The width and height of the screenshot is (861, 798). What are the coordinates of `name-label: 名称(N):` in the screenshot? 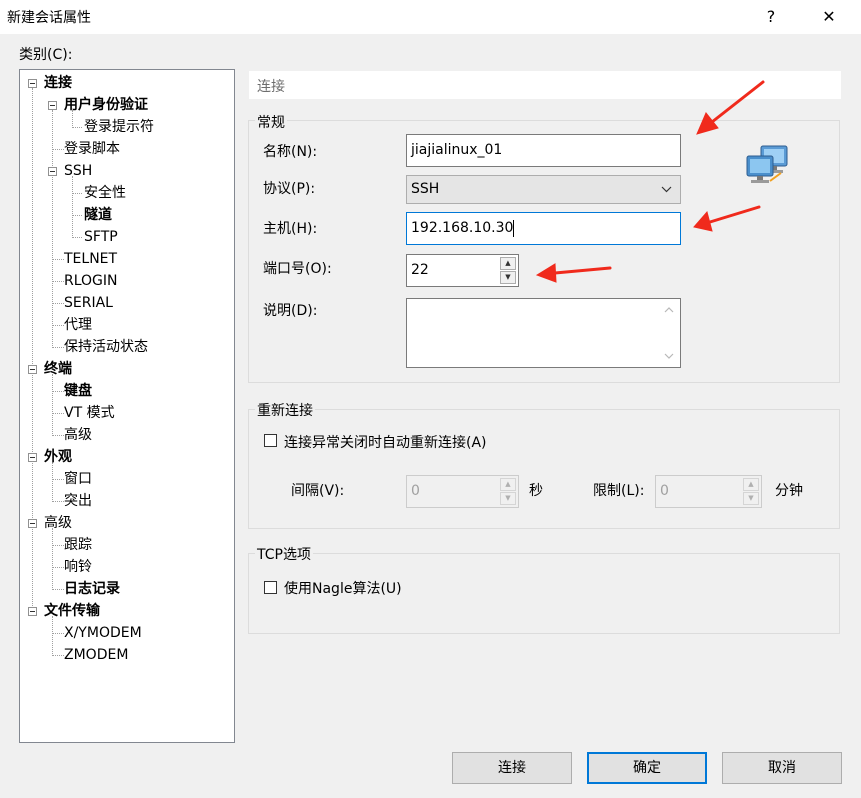 It's located at (290, 152).